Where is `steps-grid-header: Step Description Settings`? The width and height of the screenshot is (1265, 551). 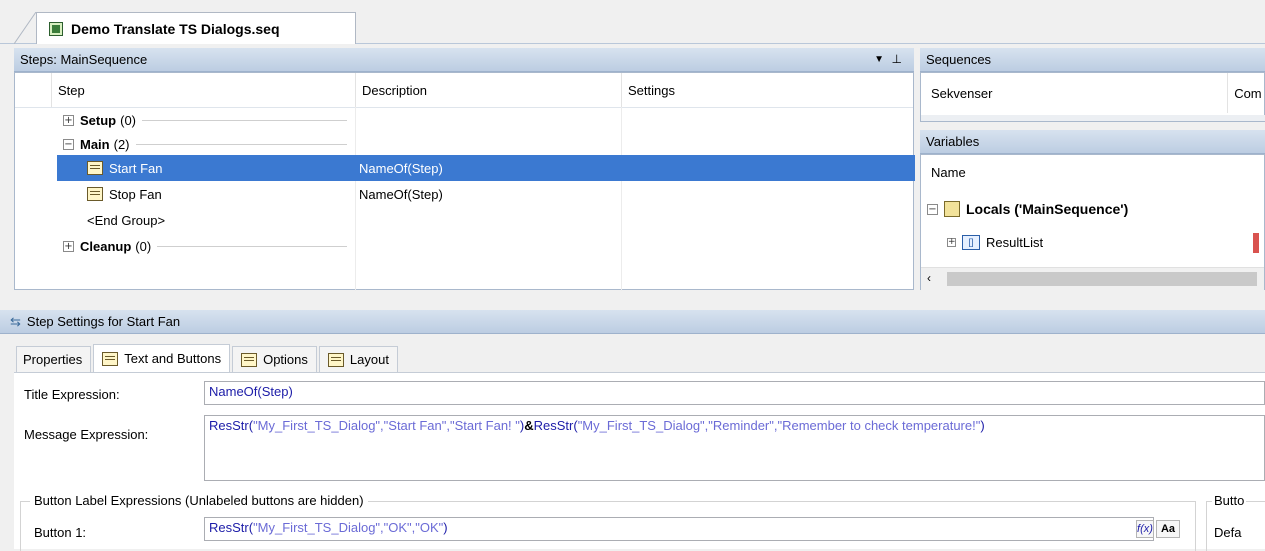 steps-grid-header: Step Description Settings is located at coordinates (464, 90).